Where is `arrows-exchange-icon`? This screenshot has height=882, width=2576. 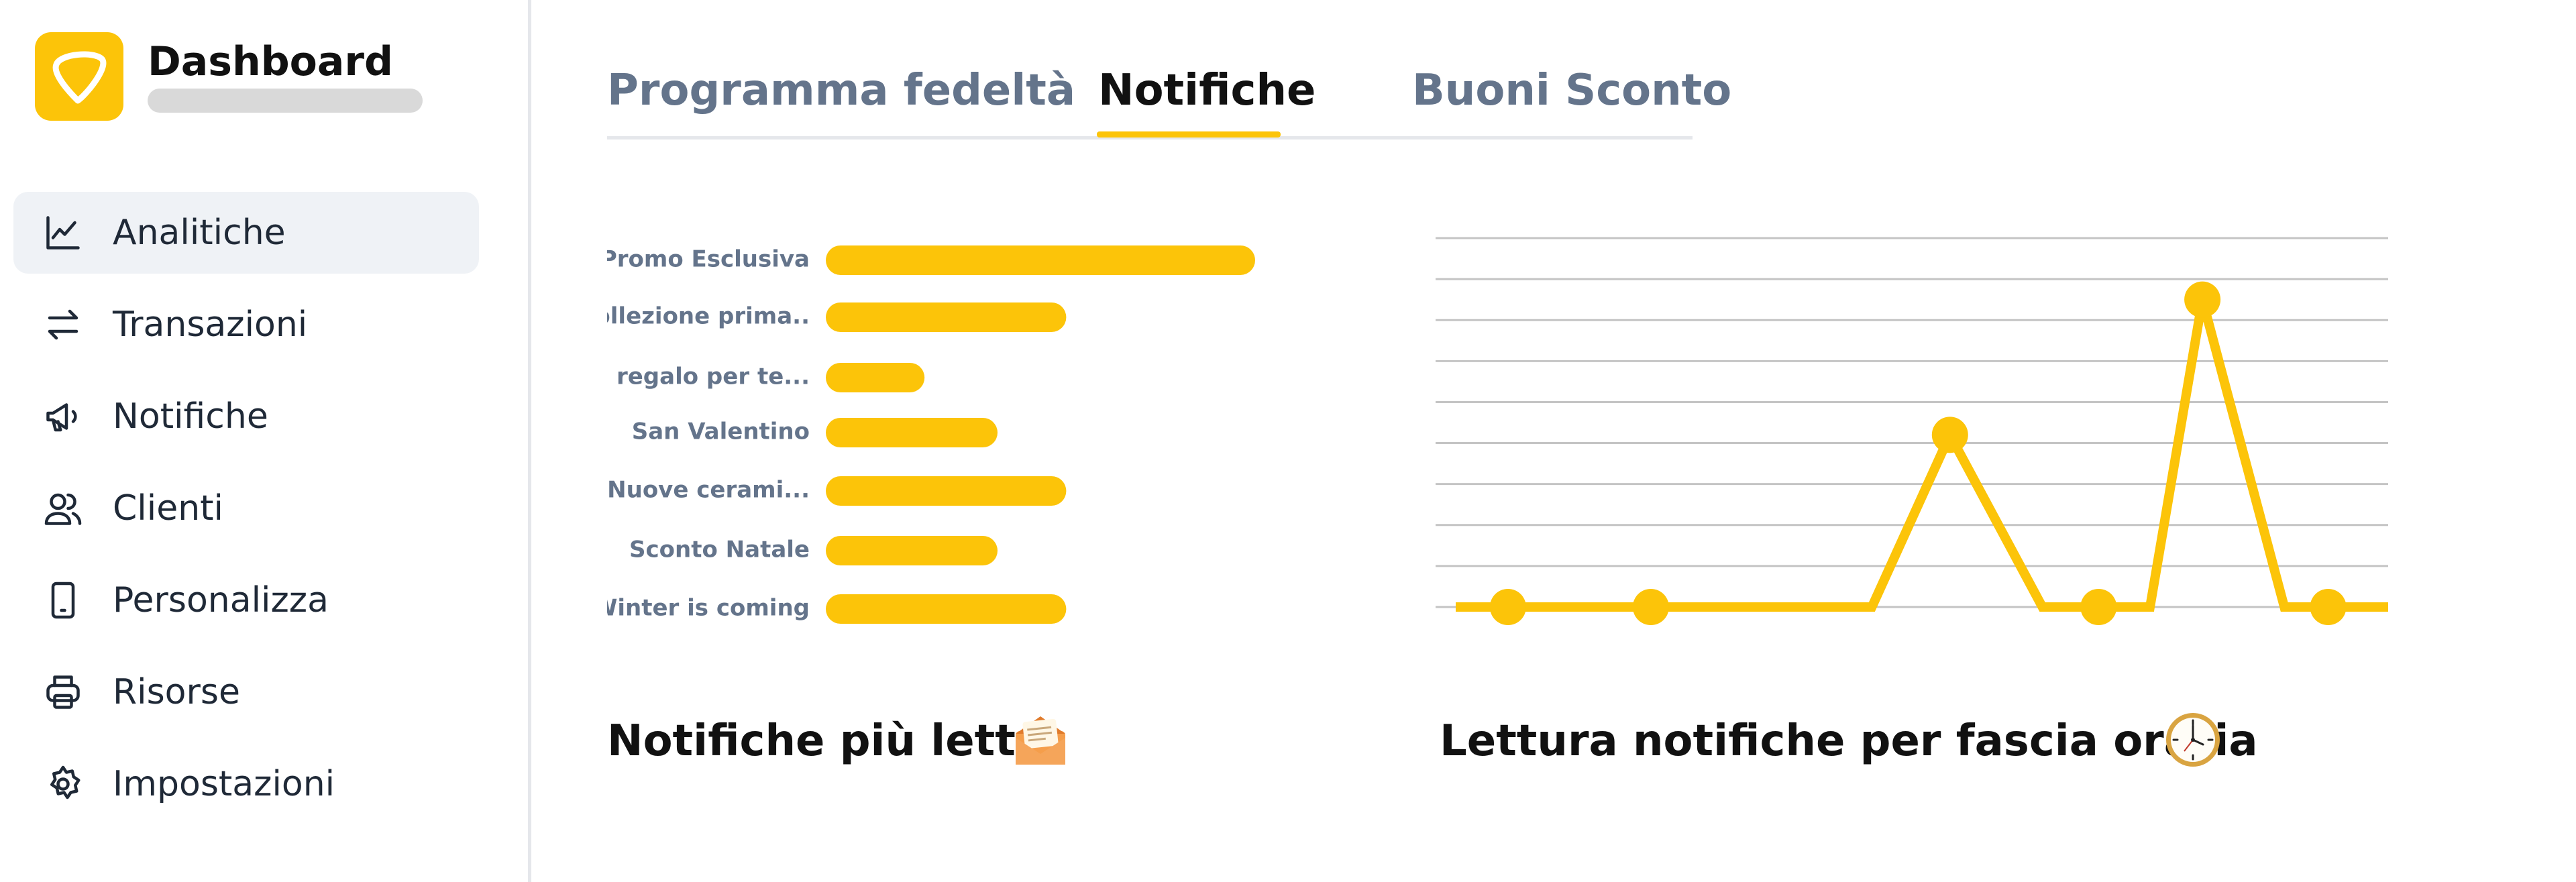
arrows-exchange-icon is located at coordinates (63, 325).